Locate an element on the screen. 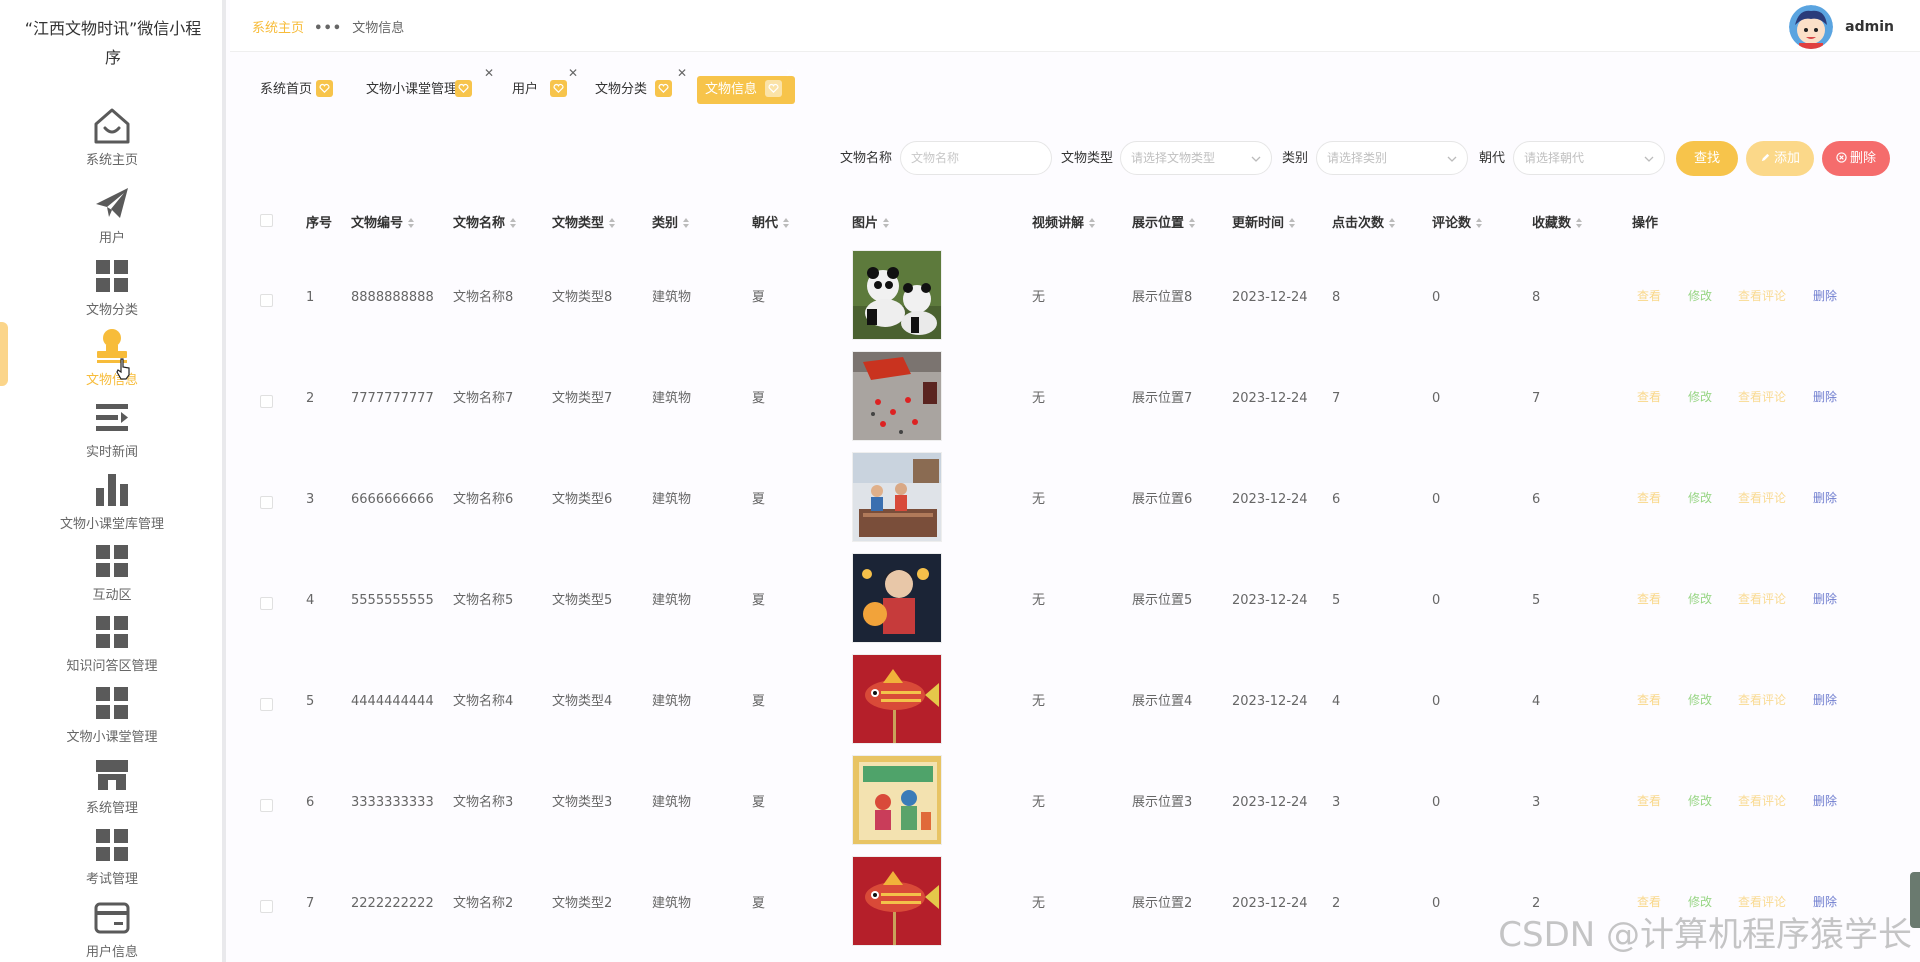 Image resolution: width=1920 pixels, height=962 pixels. dynasty-select: 请选择朝代 is located at coordinates (1589, 158).